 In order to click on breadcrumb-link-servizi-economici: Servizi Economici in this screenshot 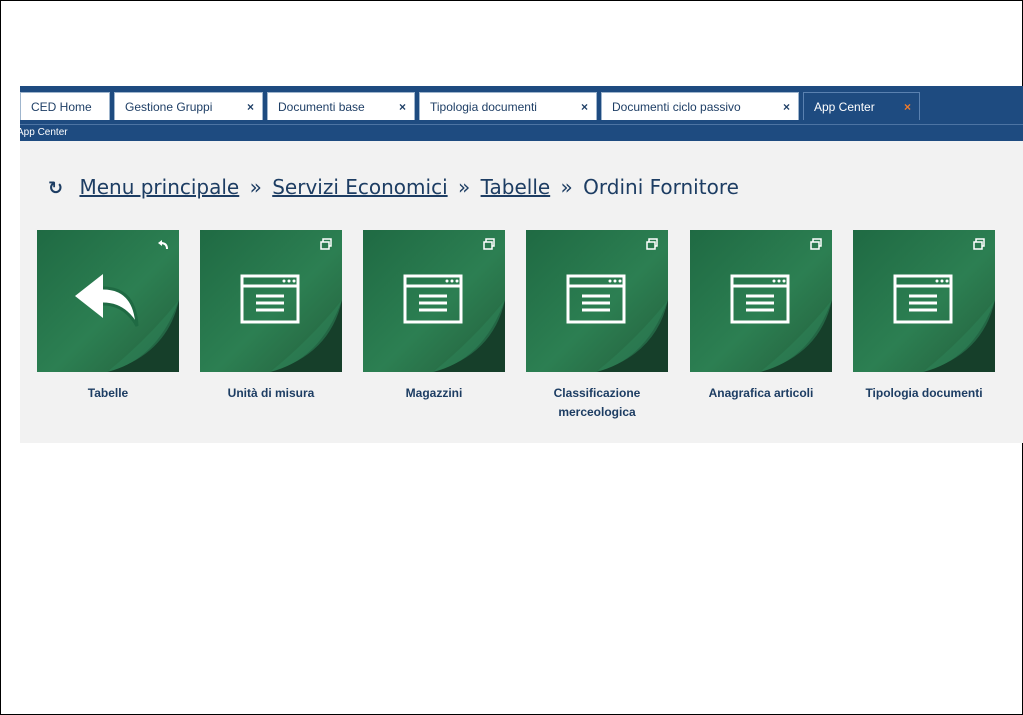, I will do `click(359, 187)`.